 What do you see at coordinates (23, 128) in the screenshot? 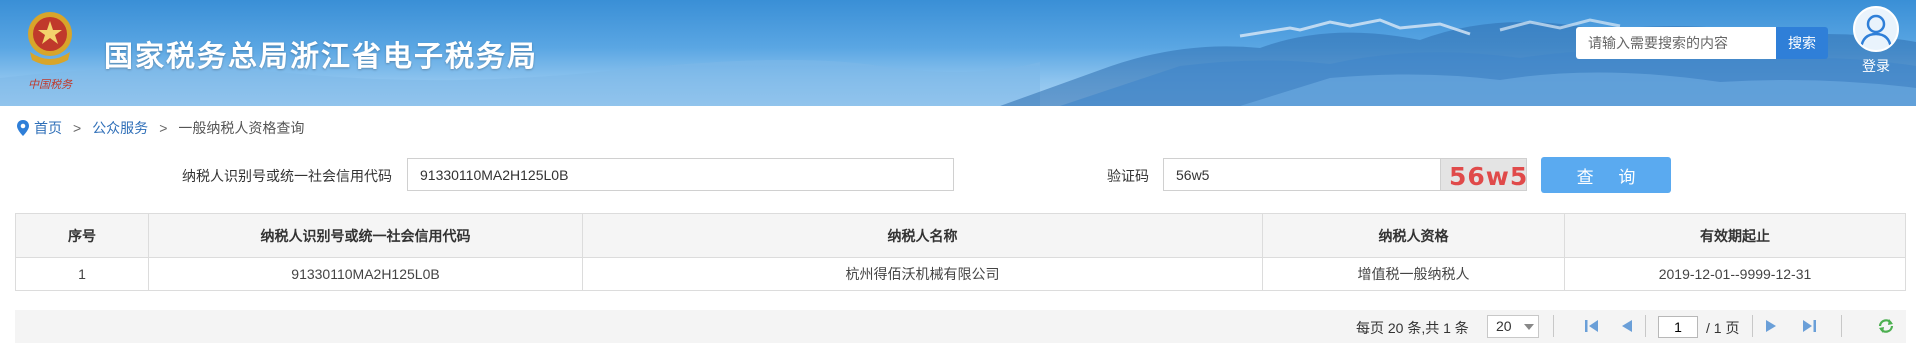
I see `location-pin-icon` at bounding box center [23, 128].